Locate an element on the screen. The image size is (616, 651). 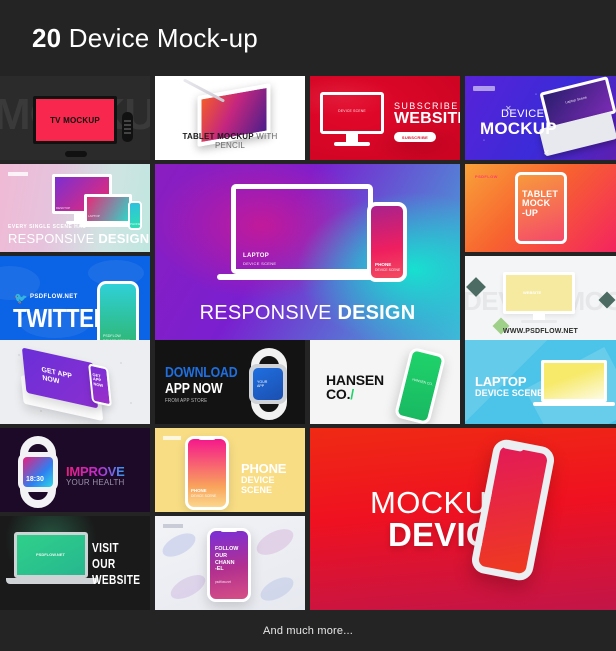
brand-tag-label: PSDFLOW is located at coordinates (486, 176).